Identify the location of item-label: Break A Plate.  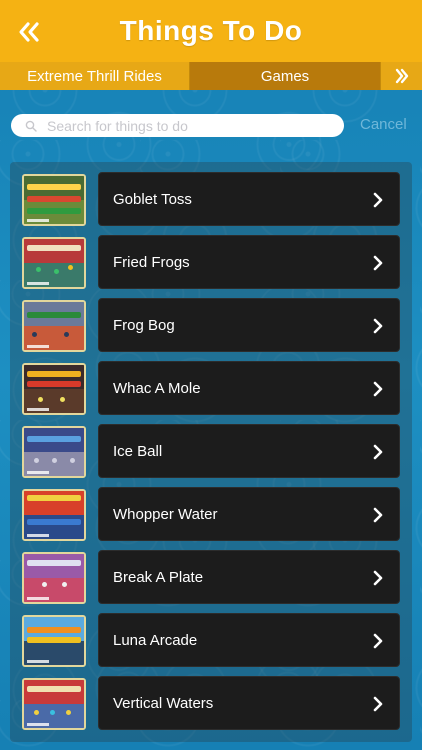
(158, 577).